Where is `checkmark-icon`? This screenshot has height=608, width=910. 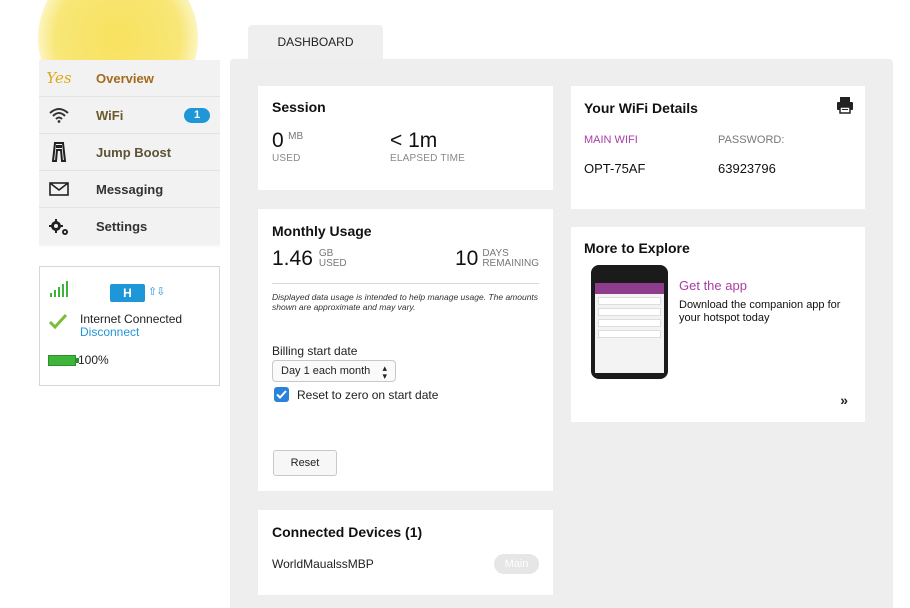
checkmark-icon is located at coordinates (58, 326).